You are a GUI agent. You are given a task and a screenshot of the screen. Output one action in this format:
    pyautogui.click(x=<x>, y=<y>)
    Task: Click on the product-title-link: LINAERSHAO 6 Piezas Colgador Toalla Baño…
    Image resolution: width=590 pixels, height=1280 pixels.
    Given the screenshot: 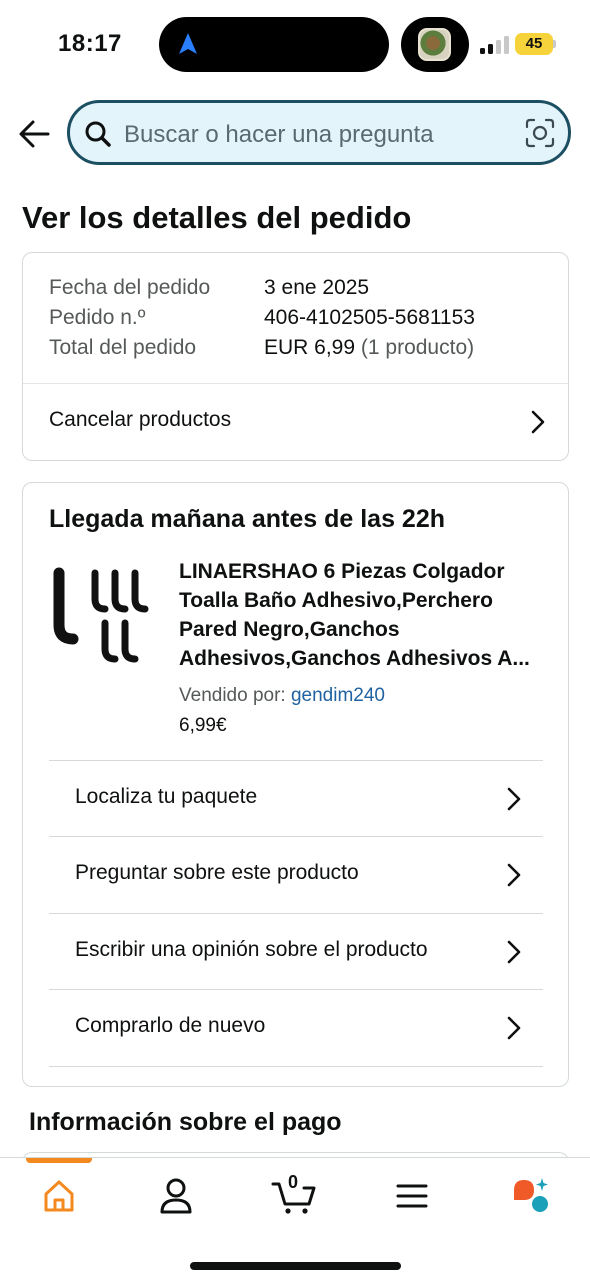 What is the action you would take?
    pyautogui.click(x=363, y=615)
    